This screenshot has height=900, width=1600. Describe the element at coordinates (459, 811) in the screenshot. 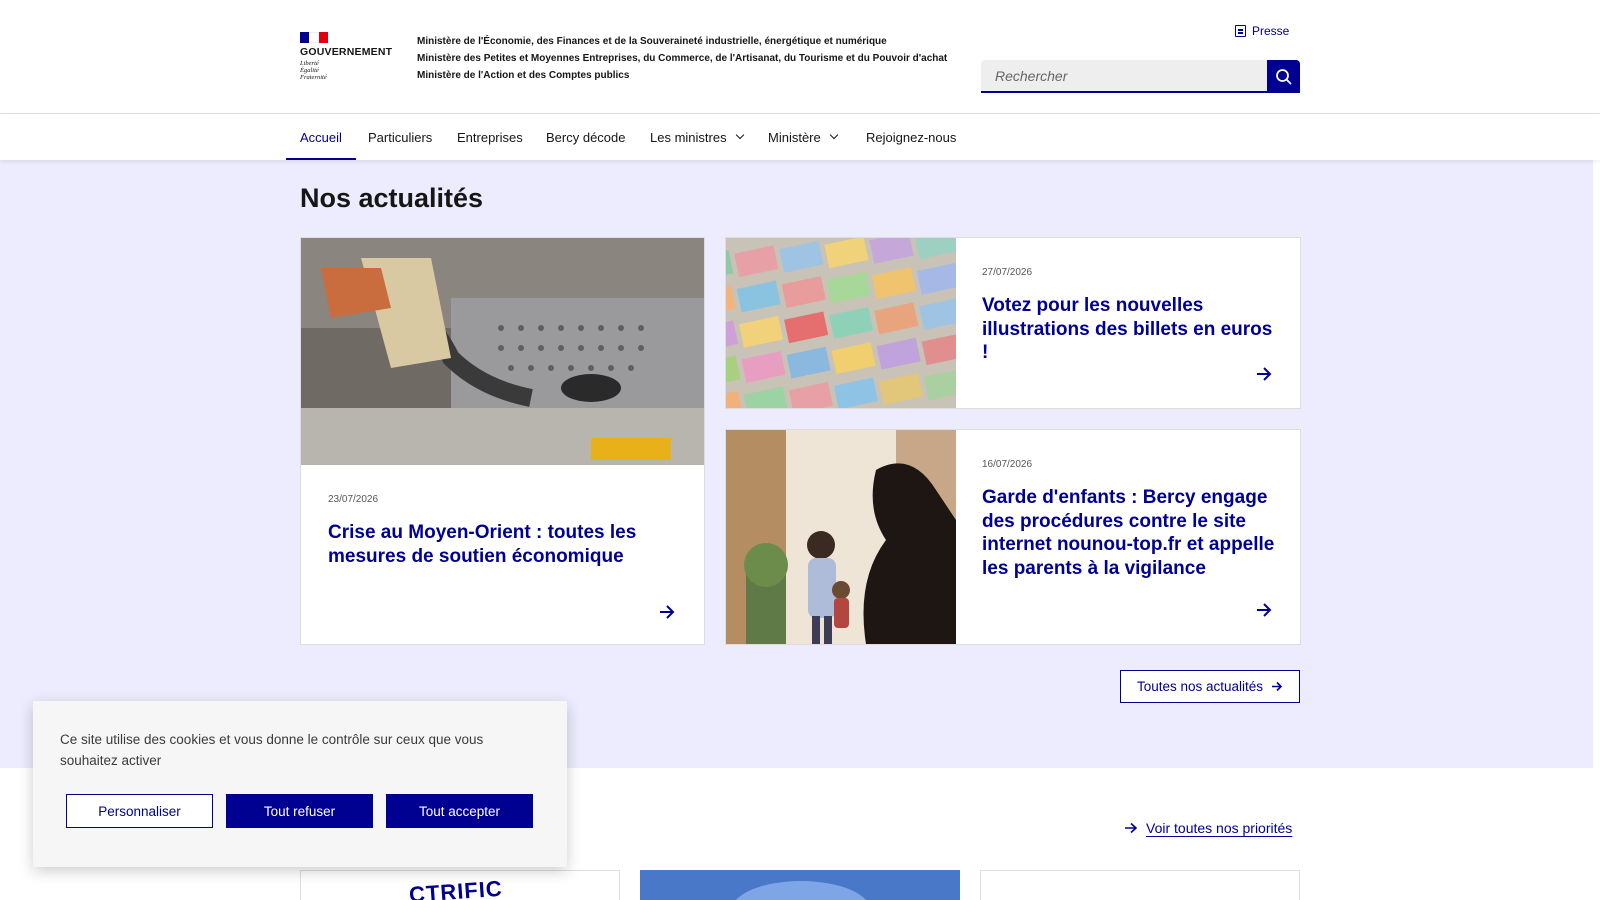

I see `accept-all-button: Tout accepter` at that location.